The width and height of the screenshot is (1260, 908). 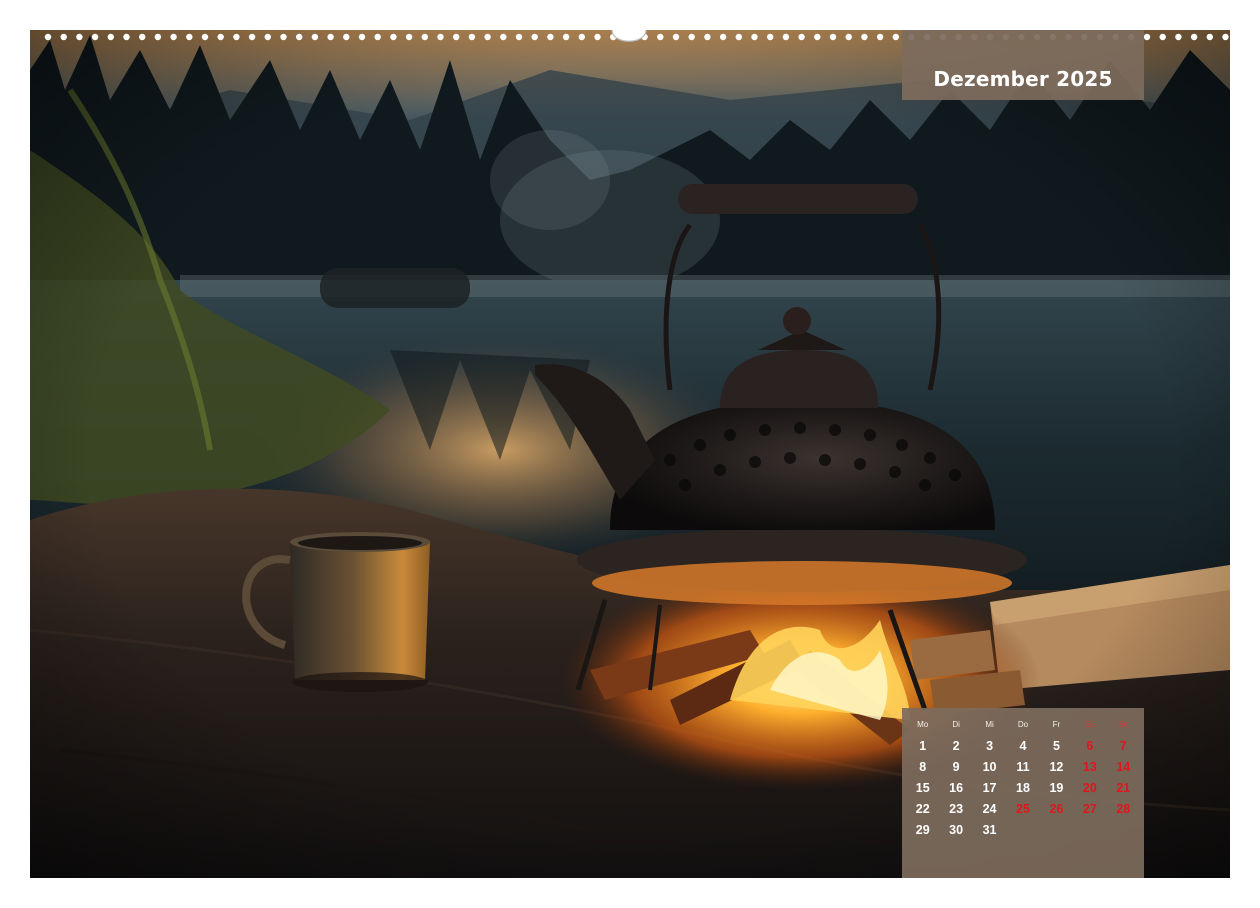 What do you see at coordinates (1056, 788) in the screenshot?
I see `day-cell: 19` at bounding box center [1056, 788].